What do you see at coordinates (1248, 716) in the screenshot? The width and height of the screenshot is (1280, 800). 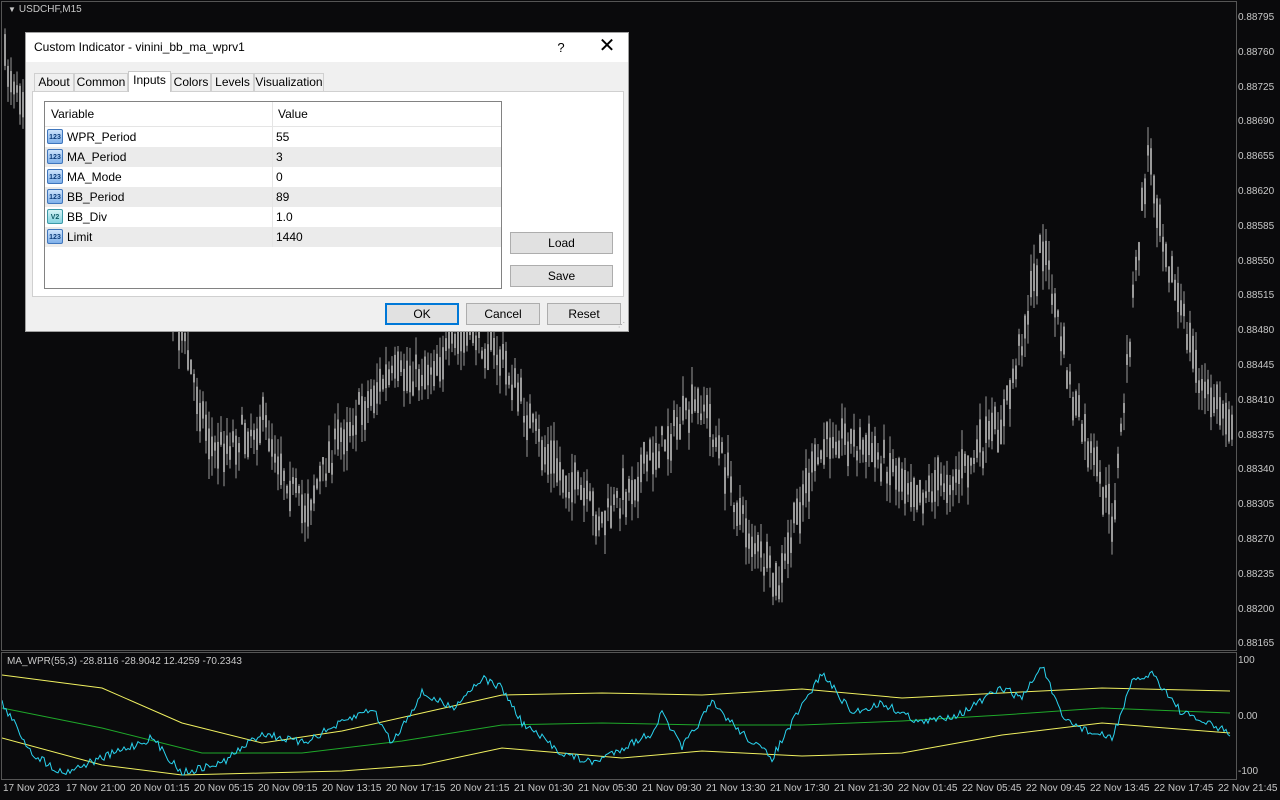 I see `indicator-tick-label: 0.00` at bounding box center [1248, 716].